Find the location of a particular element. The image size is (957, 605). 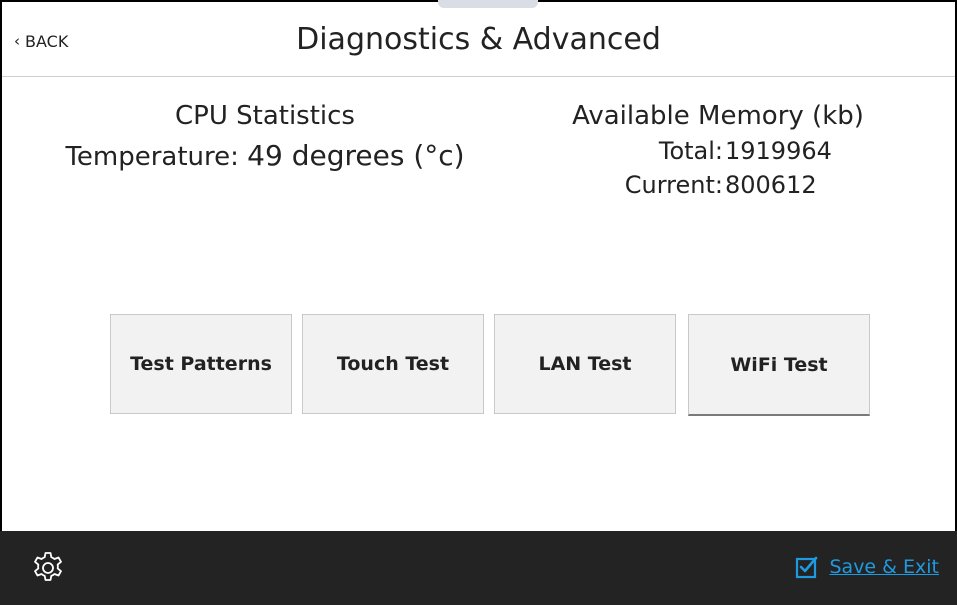

memory-total-value: 1919964 is located at coordinates (778, 151).